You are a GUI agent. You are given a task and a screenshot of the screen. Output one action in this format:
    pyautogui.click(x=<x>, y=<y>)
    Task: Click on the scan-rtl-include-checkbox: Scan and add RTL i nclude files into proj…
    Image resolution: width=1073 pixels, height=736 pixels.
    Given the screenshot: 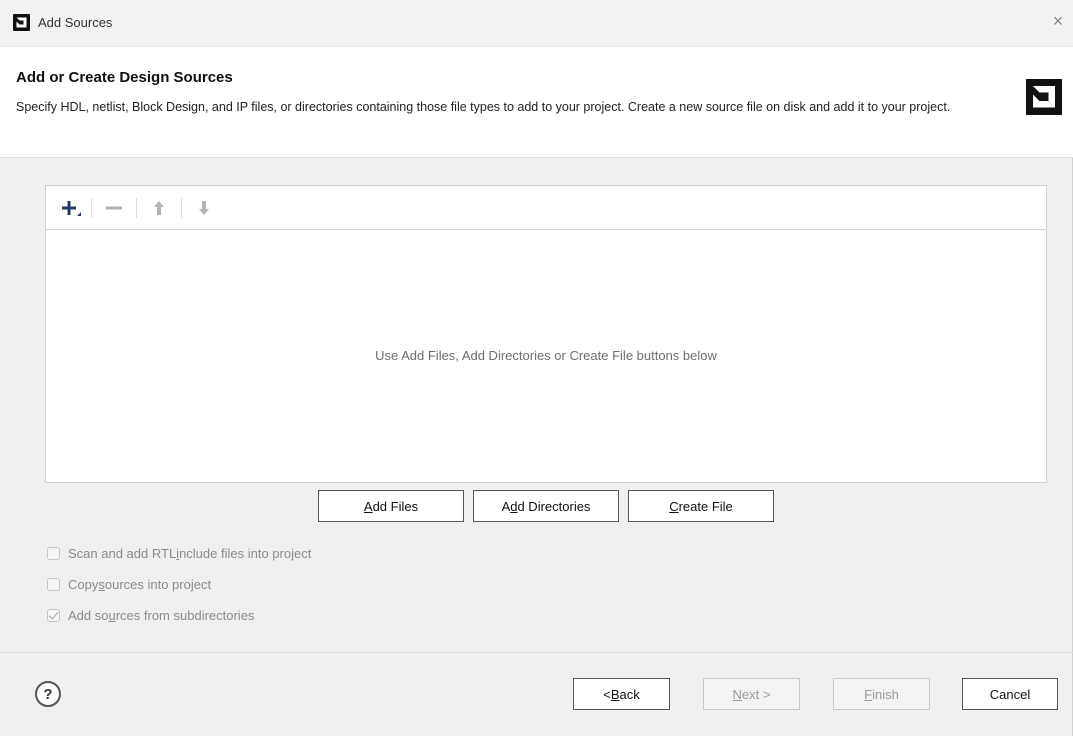 What is the action you would take?
    pyautogui.click(x=179, y=553)
    